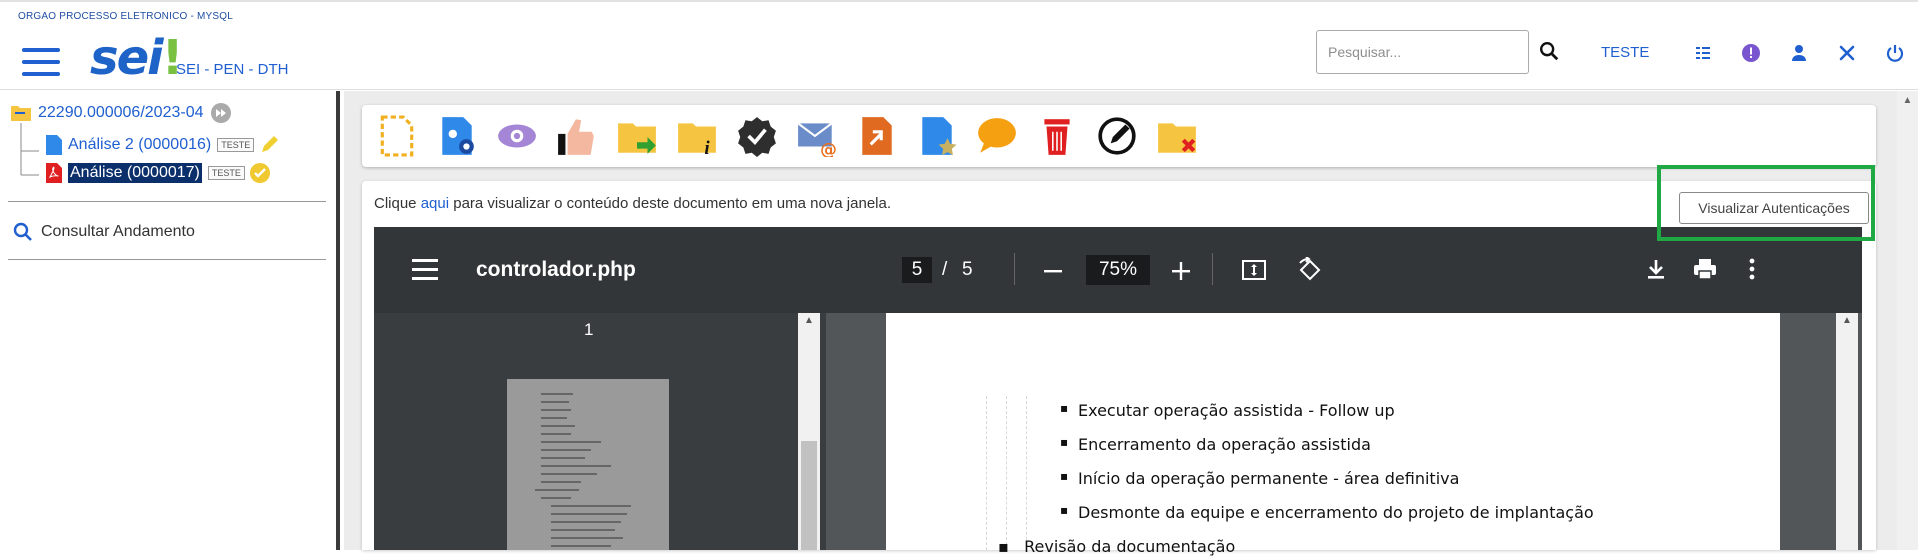  Describe the element at coordinates (397, 203) in the screenshot. I see `msg-prefix: Clique` at that location.